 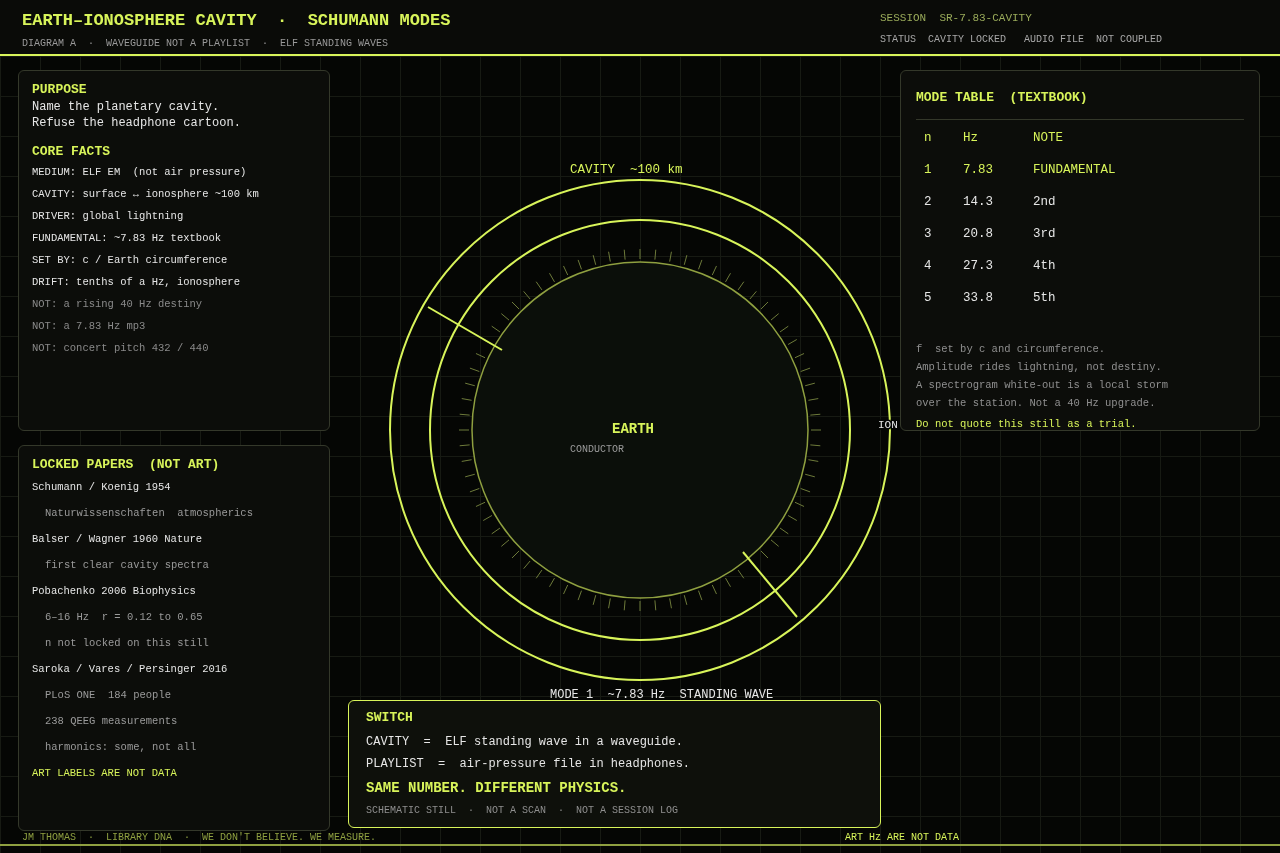 What do you see at coordinates (939, 170) in the screenshot?
I see `table-cell: 1` at bounding box center [939, 170].